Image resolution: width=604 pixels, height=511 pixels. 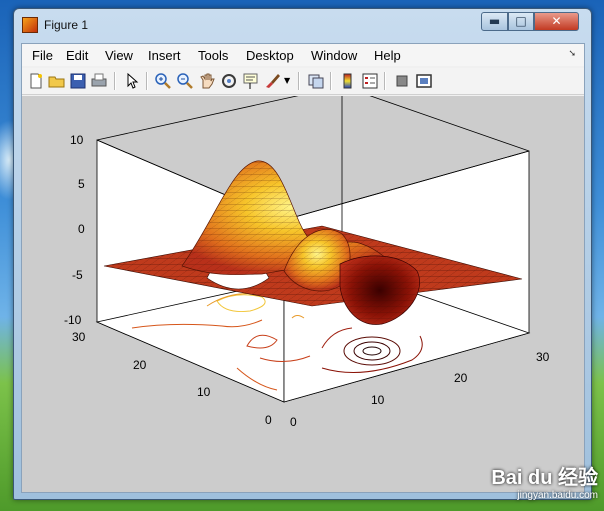 What do you see at coordinates (544, 478) in the screenshot?
I see `watermark-brand: Bai du 经验` at bounding box center [544, 478].